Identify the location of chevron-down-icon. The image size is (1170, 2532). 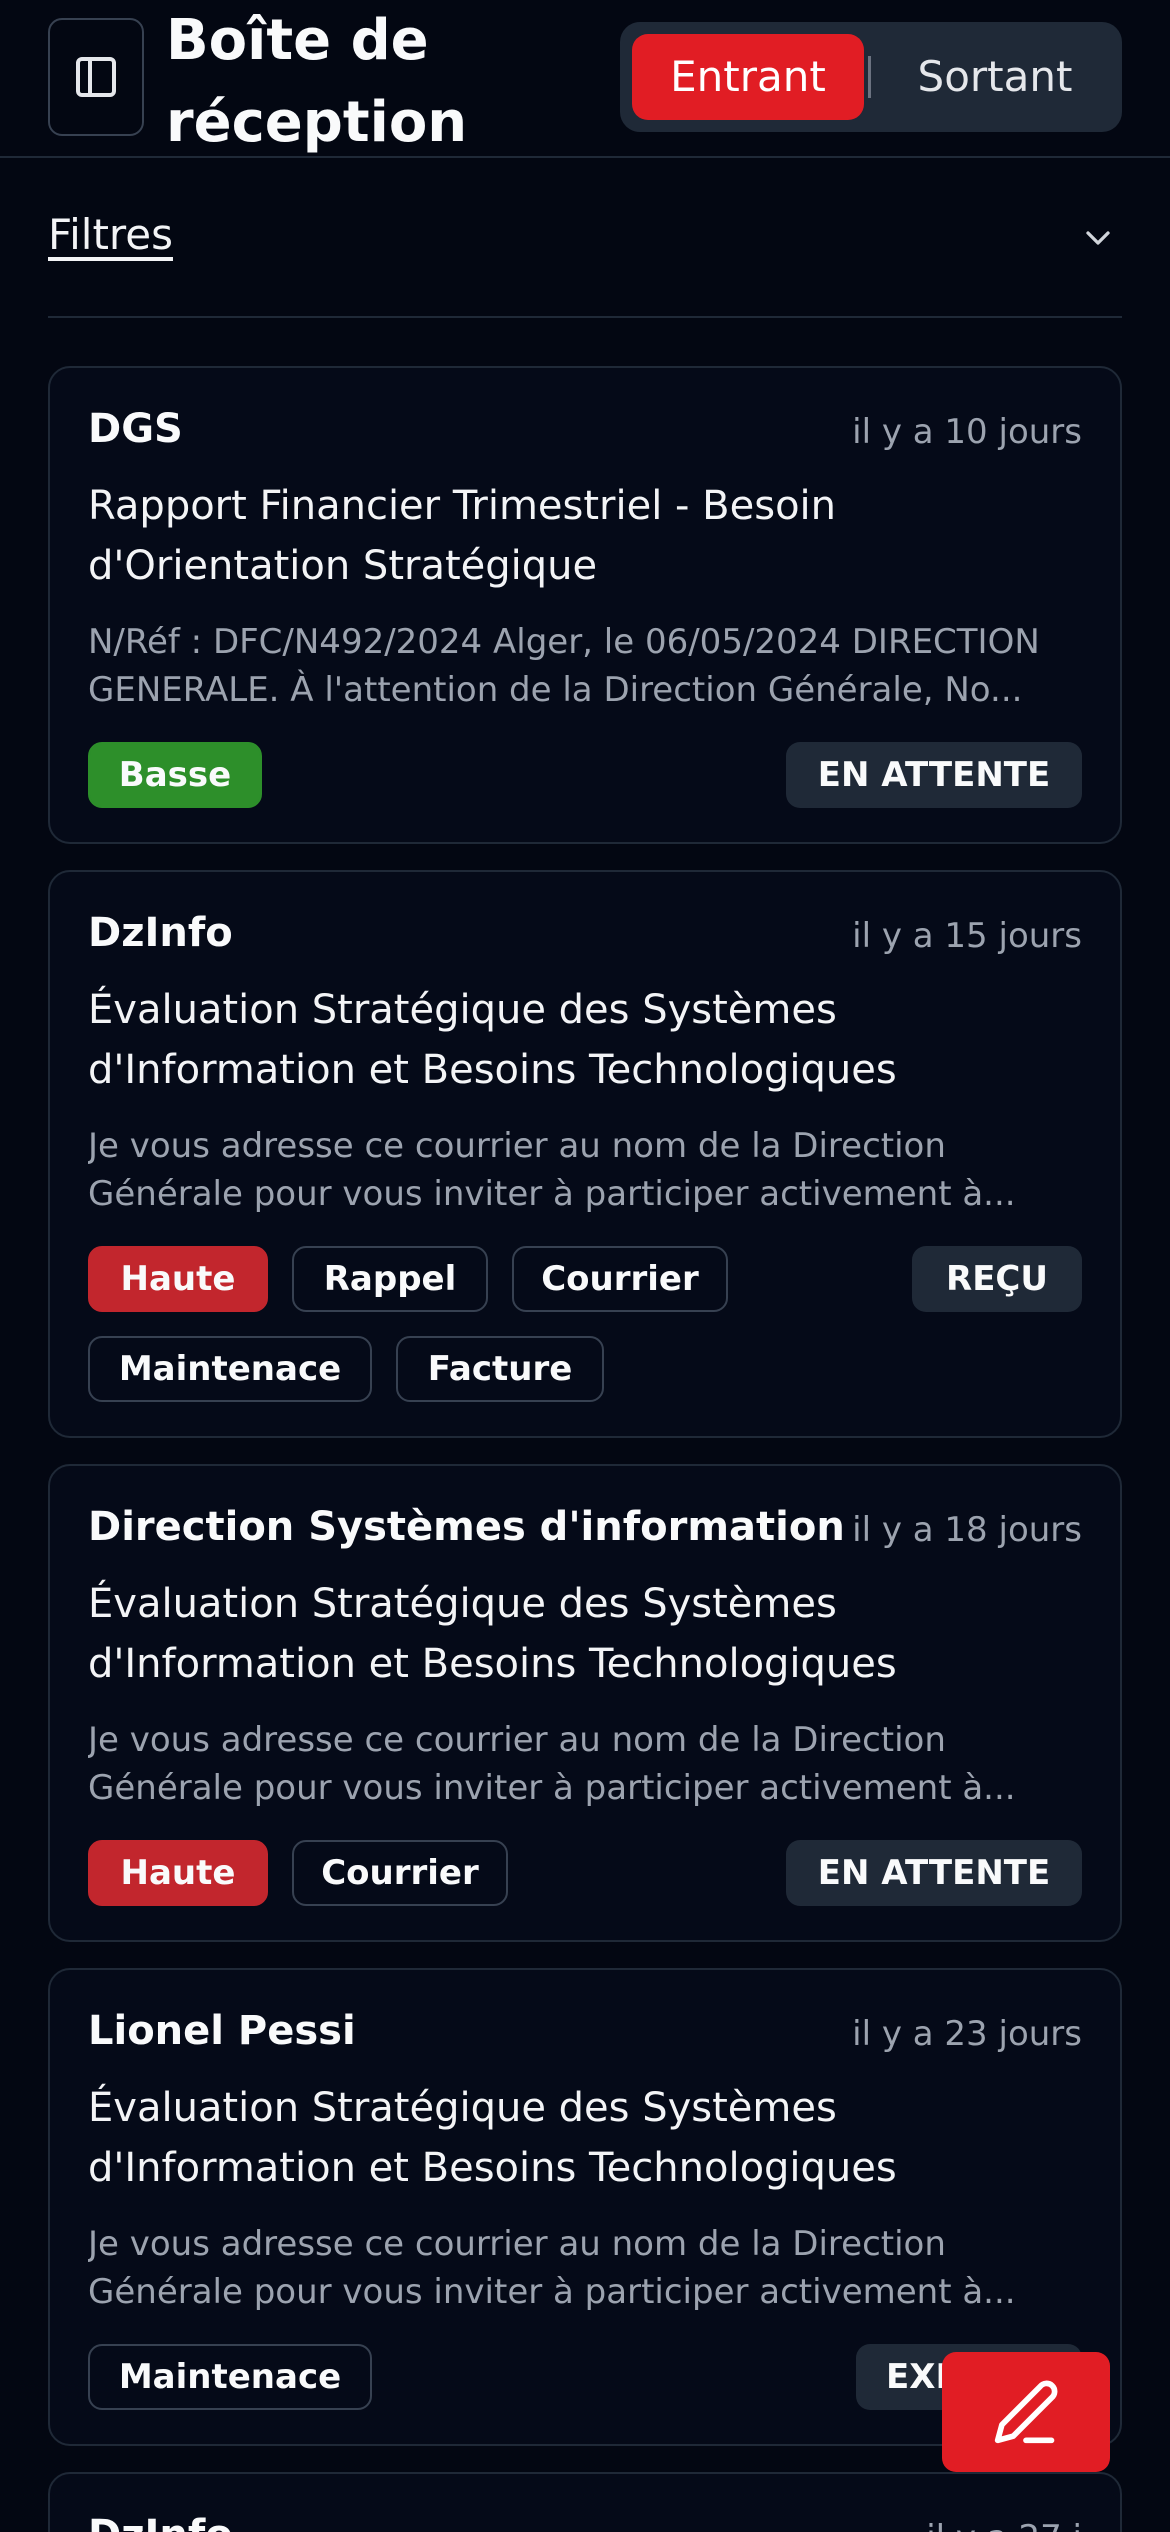
(1098, 238).